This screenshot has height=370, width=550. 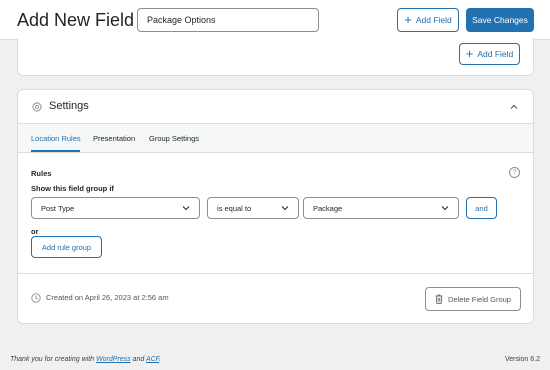 What do you see at coordinates (234, 208) in the screenshot?
I see `rule-operator-value: is equal to` at bounding box center [234, 208].